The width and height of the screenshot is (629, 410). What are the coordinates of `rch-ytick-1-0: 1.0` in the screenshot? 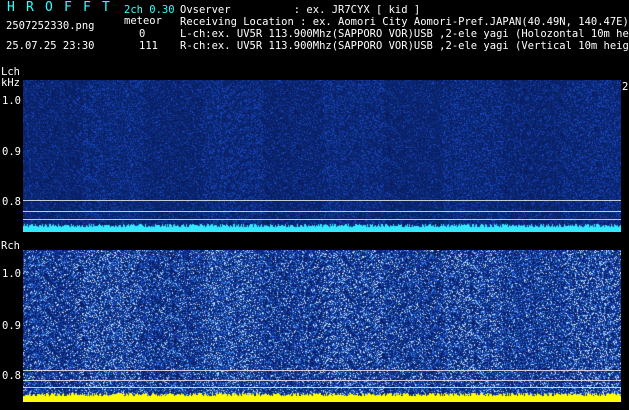 It's located at (11, 274).